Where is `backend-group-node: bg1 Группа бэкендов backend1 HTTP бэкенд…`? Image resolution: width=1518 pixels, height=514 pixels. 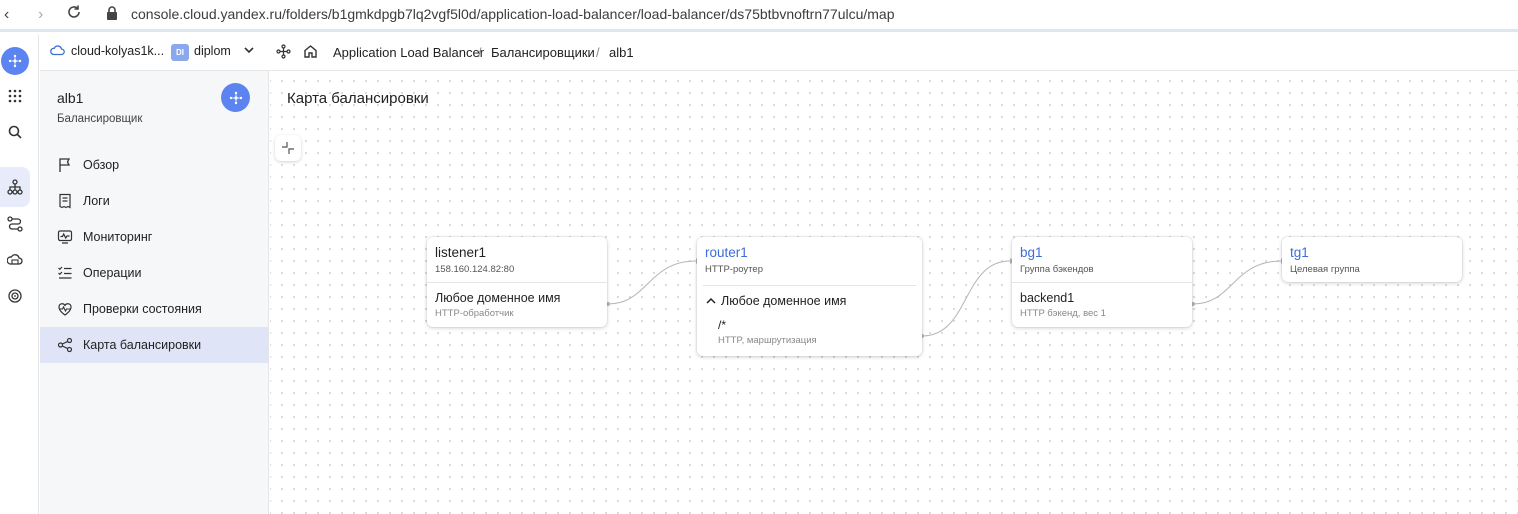 backend-group-node: bg1 Группа бэкендов backend1 HTTP бэкенд… is located at coordinates (1102, 282).